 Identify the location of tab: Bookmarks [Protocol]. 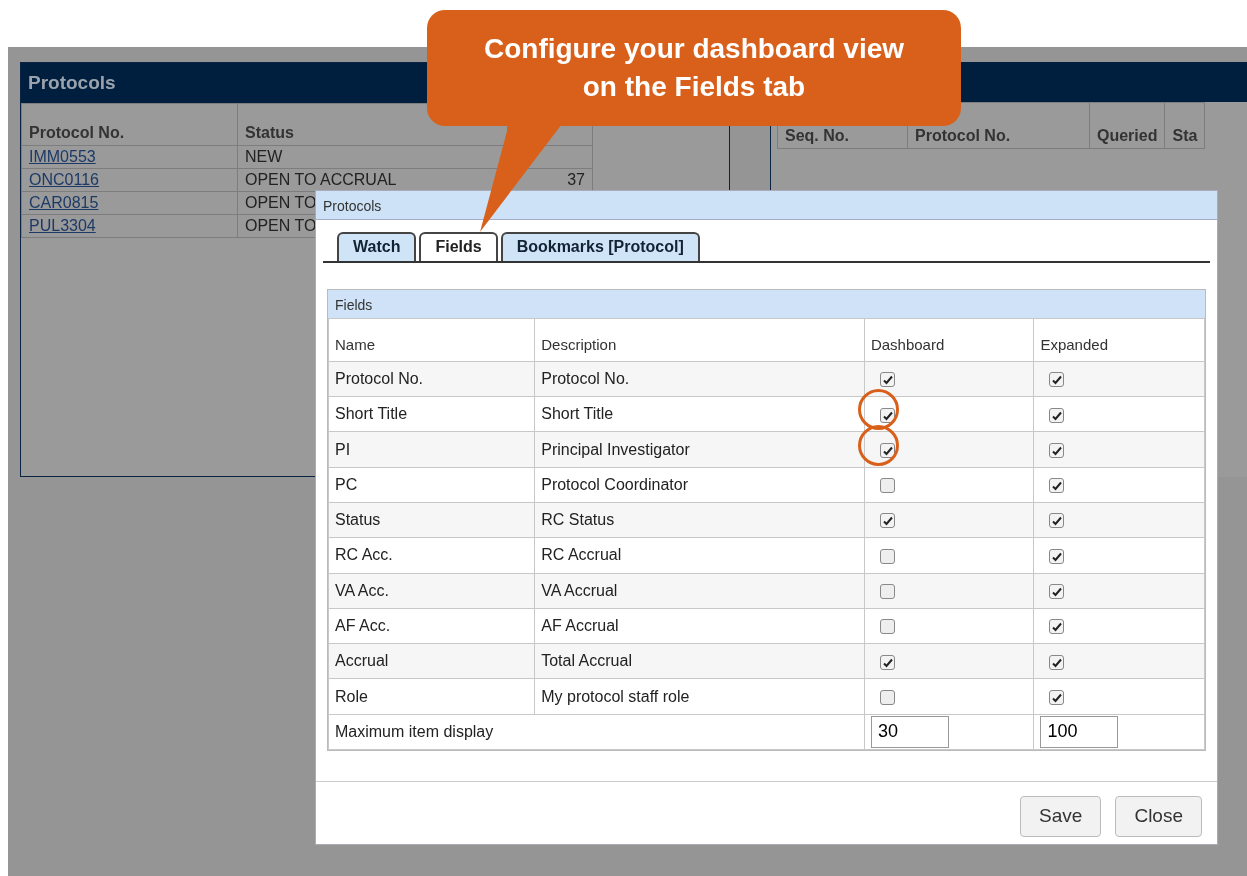
(600, 246).